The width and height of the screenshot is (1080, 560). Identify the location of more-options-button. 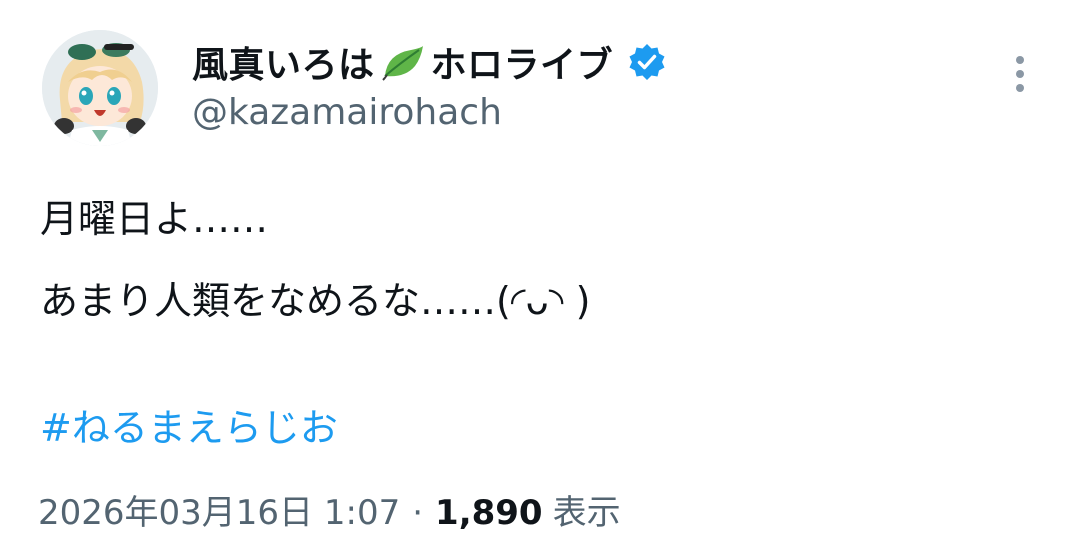
(1020, 74).